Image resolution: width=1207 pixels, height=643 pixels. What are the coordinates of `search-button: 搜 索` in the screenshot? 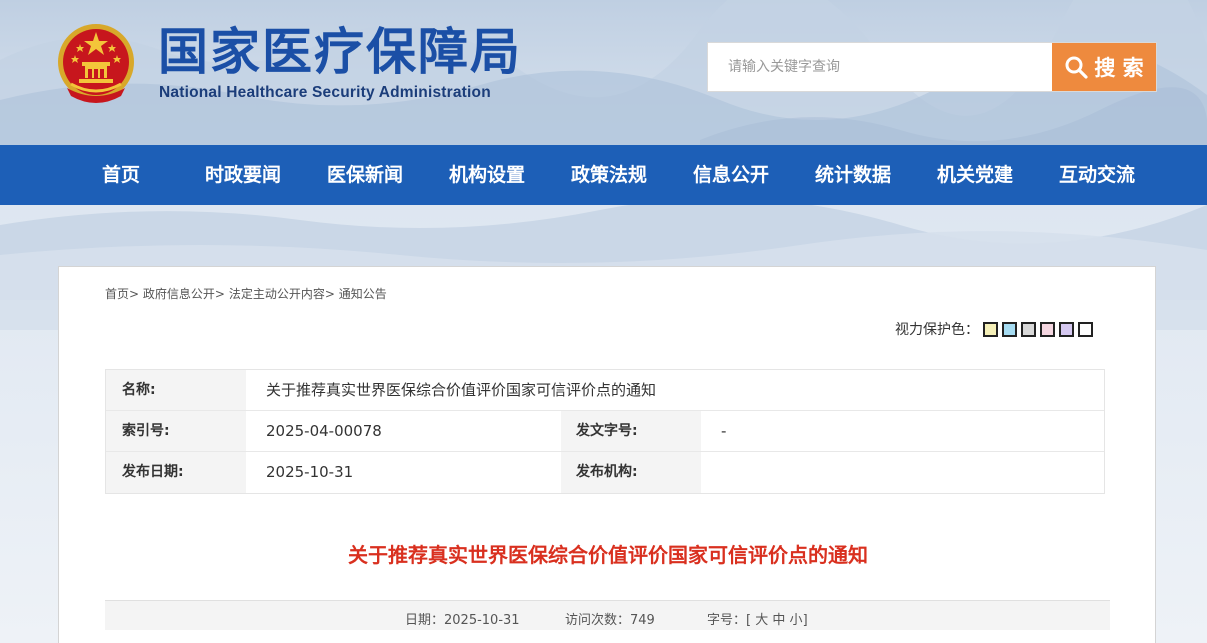 It's located at (1104, 67).